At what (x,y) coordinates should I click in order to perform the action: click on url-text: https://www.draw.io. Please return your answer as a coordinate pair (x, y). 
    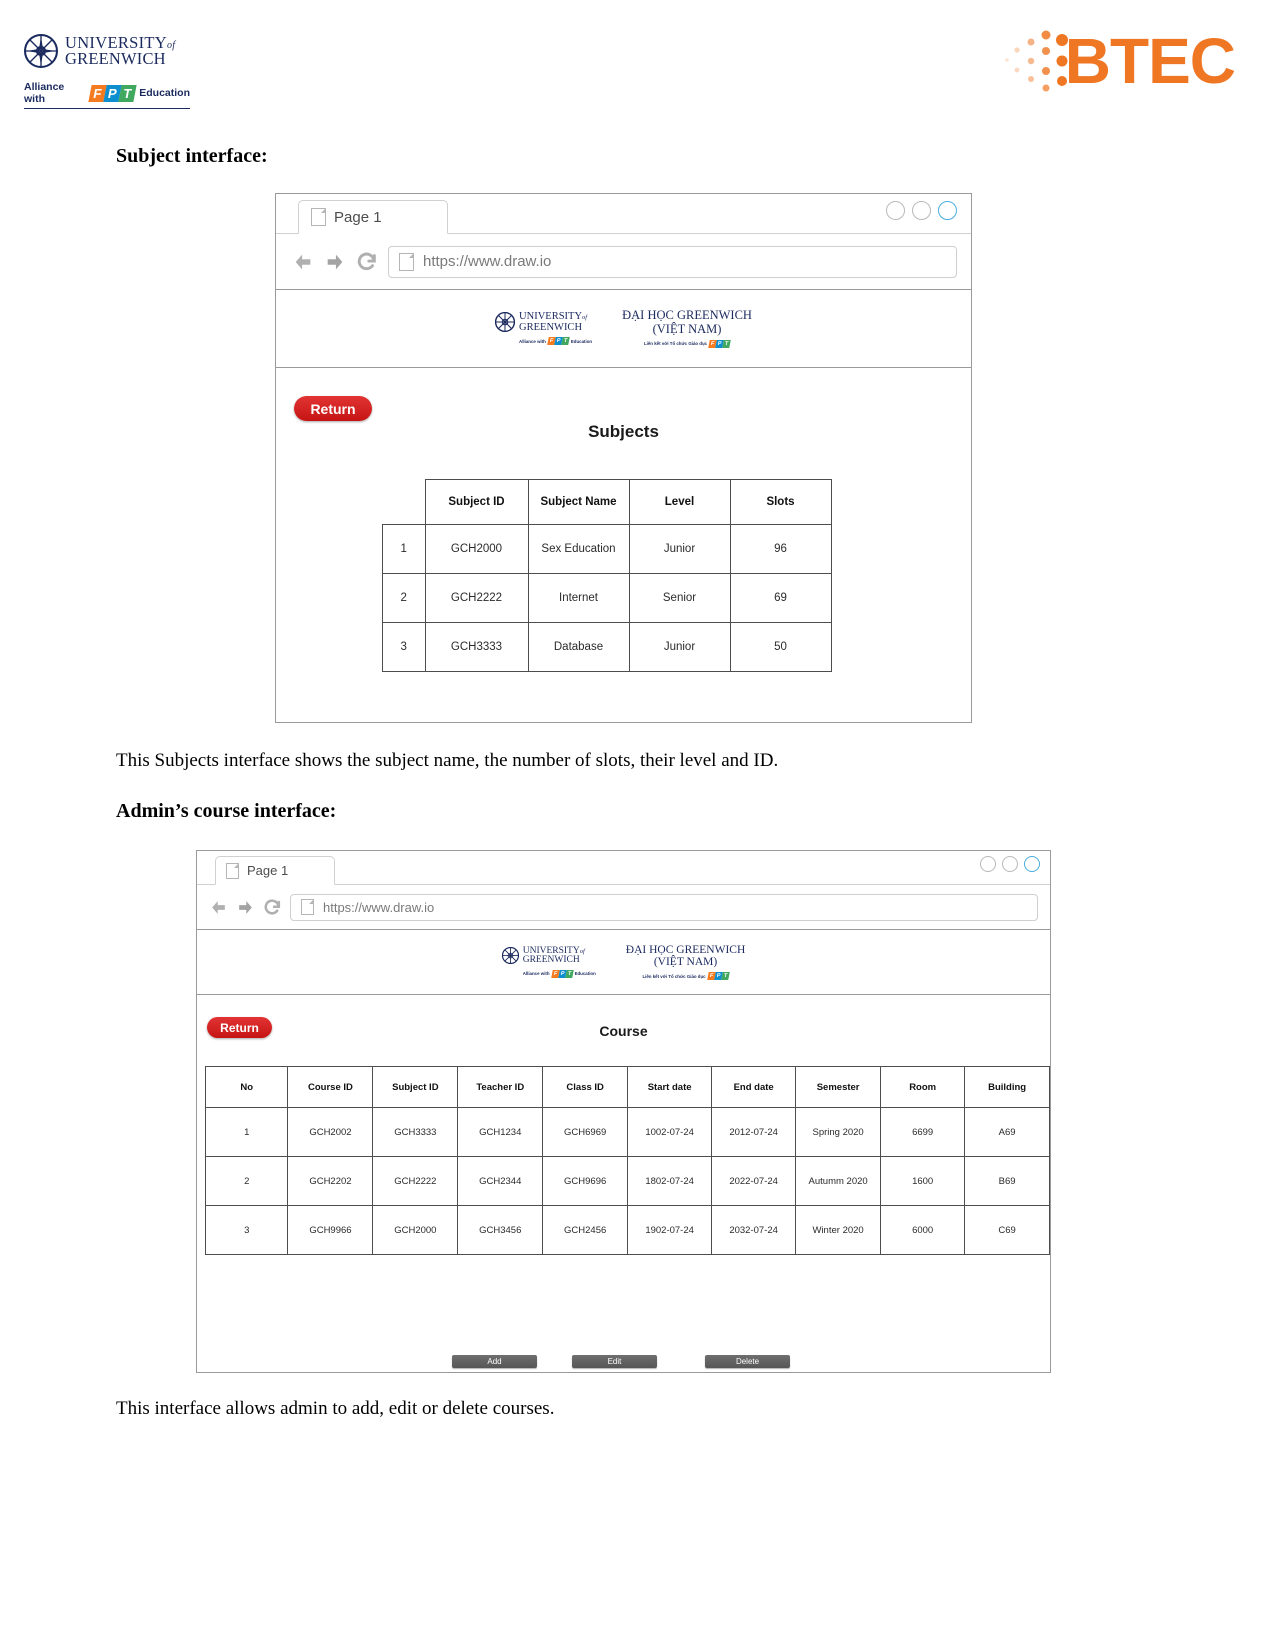
    Looking at the image, I should click on (379, 907).